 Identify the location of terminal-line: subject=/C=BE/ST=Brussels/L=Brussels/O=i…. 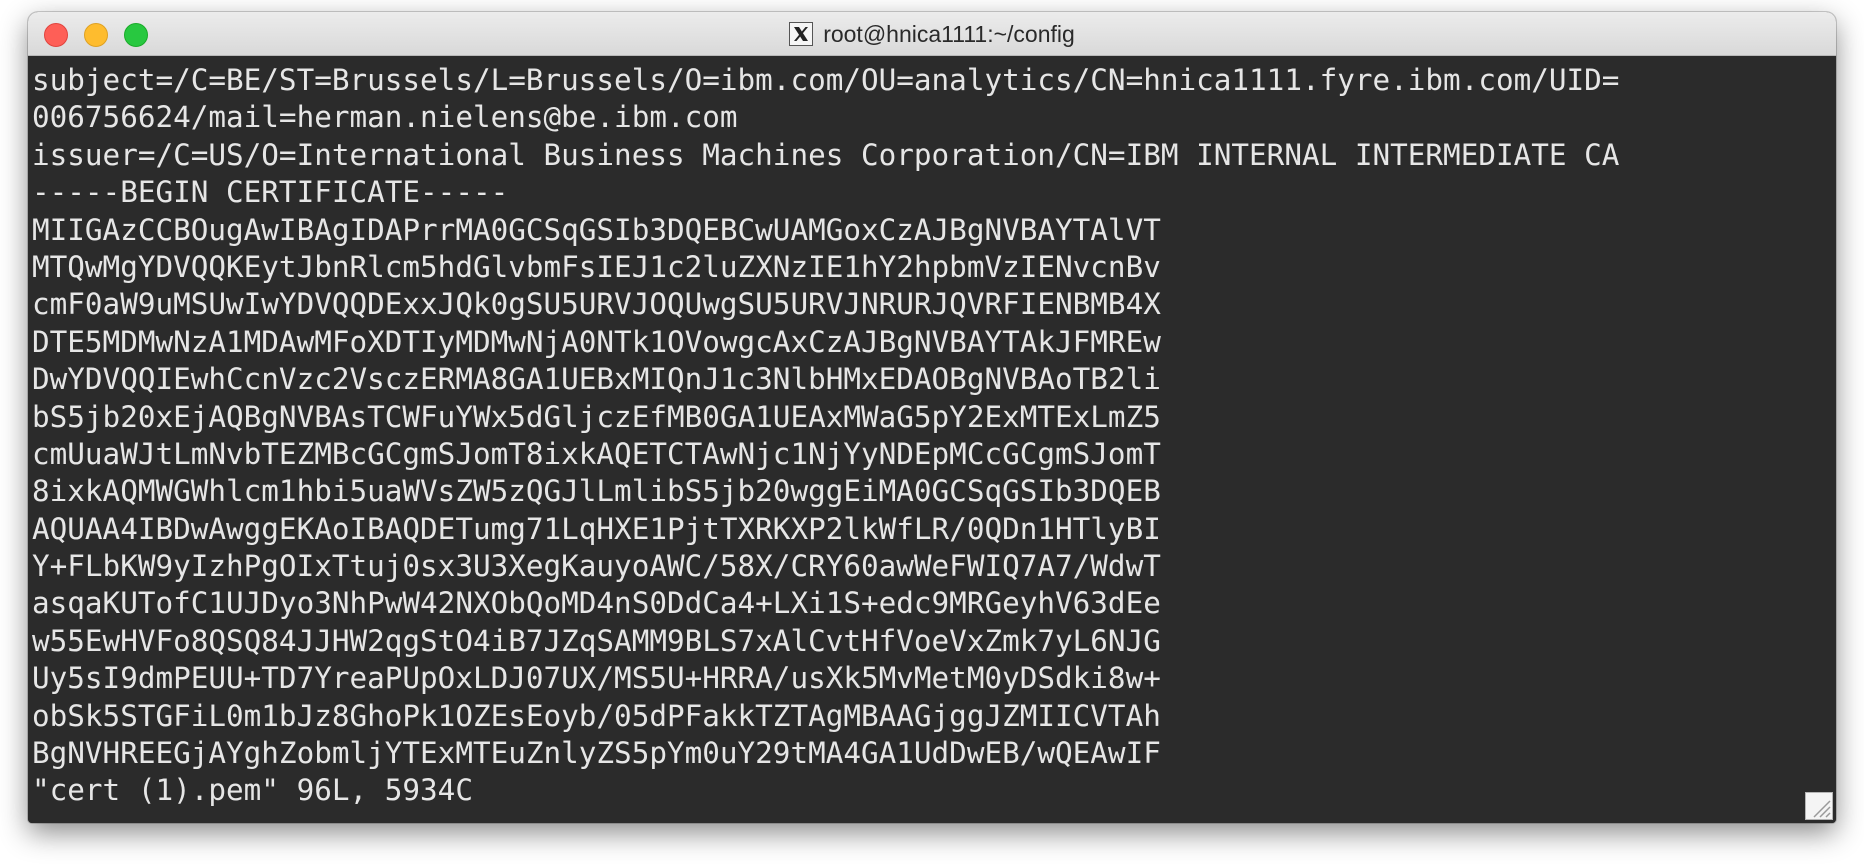
(826, 80).